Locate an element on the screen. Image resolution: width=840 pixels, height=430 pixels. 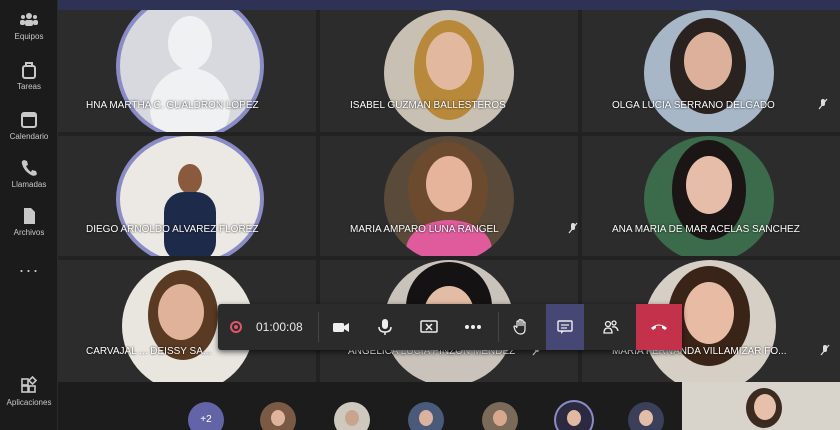
silhouette-head is located at coordinates (190, 43).